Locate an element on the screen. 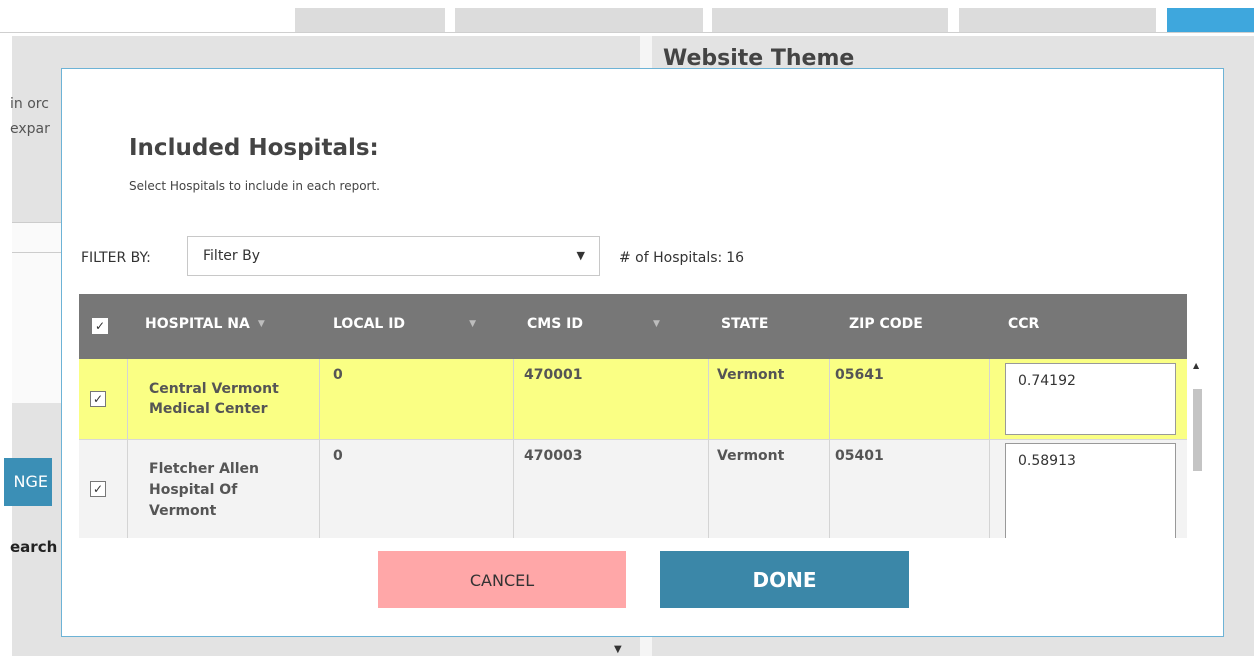 This screenshot has height=656, width=1254. zip-cell: 05401 is located at coordinates (910, 489).